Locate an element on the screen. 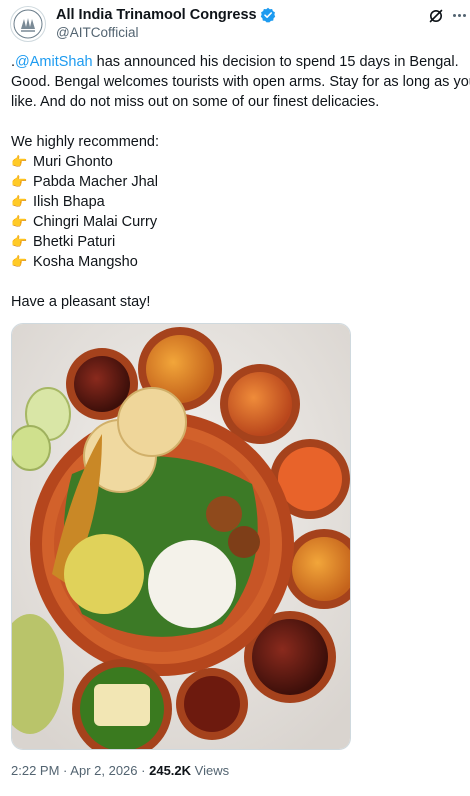 This screenshot has height=796, width=470. dish-label: Muri Ghonto is located at coordinates (73, 162).